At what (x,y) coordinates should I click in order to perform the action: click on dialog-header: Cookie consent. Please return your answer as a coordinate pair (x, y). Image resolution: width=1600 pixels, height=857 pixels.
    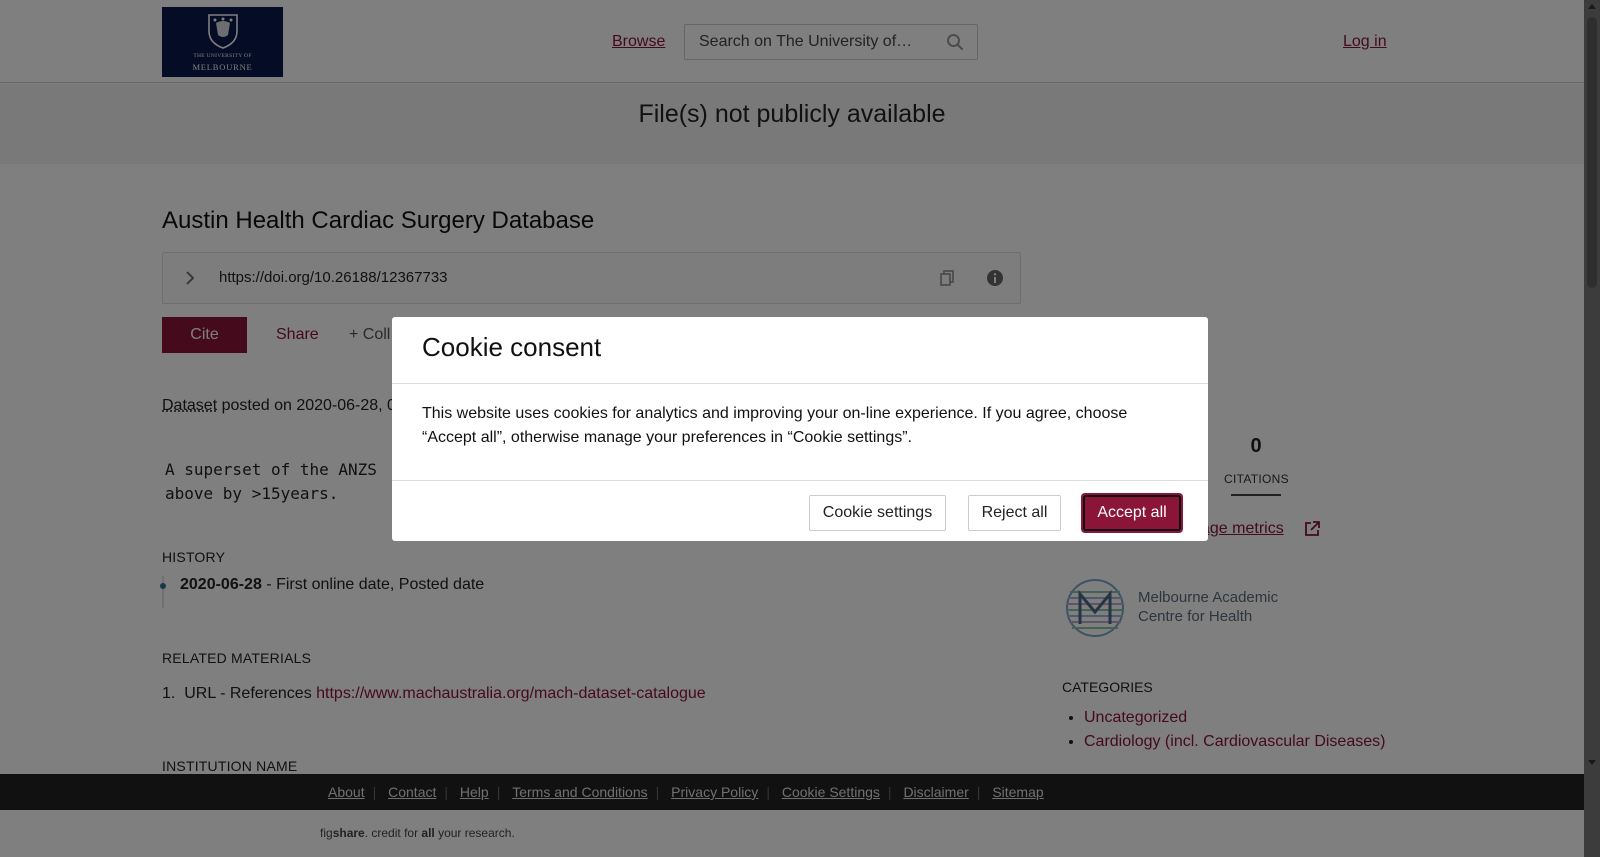
    Looking at the image, I should click on (800, 350).